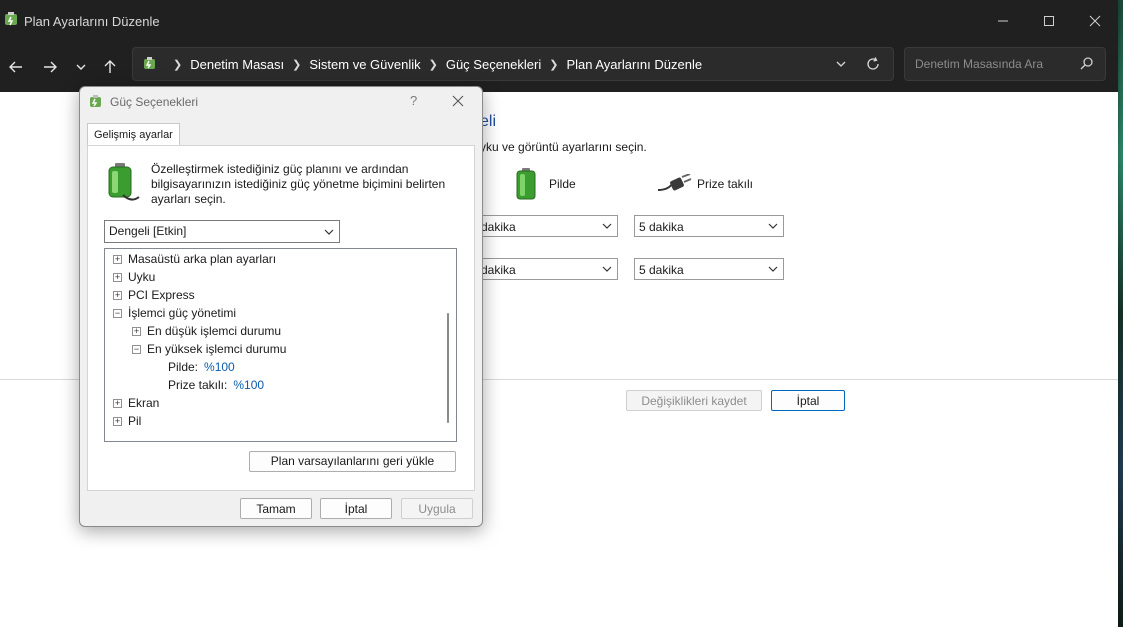 The image size is (1123, 627). I want to click on search-icon, so click(1087, 63).